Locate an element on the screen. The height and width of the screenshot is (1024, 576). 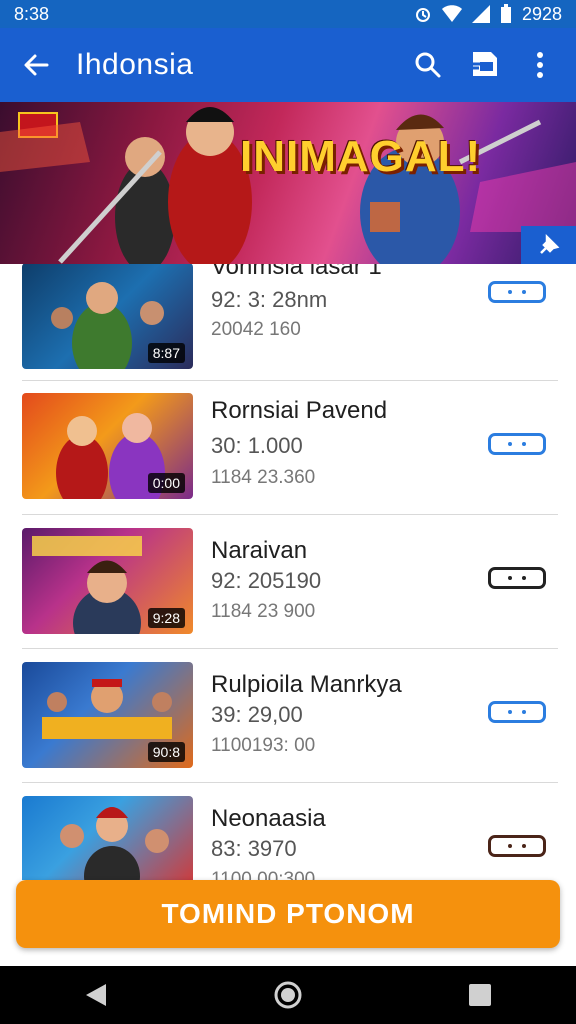
cast-icon is located at coordinates (483, 64).